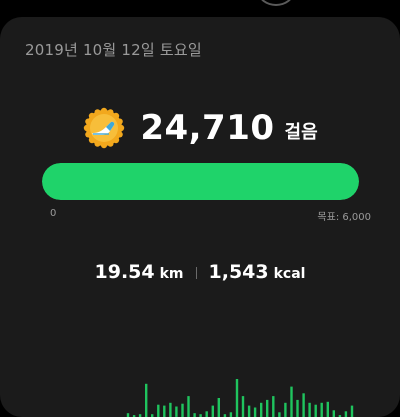 Image resolution: width=400 pixels, height=417 pixels. What do you see at coordinates (207, 128) in the screenshot?
I see `step-count-value: 24,710` at bounding box center [207, 128].